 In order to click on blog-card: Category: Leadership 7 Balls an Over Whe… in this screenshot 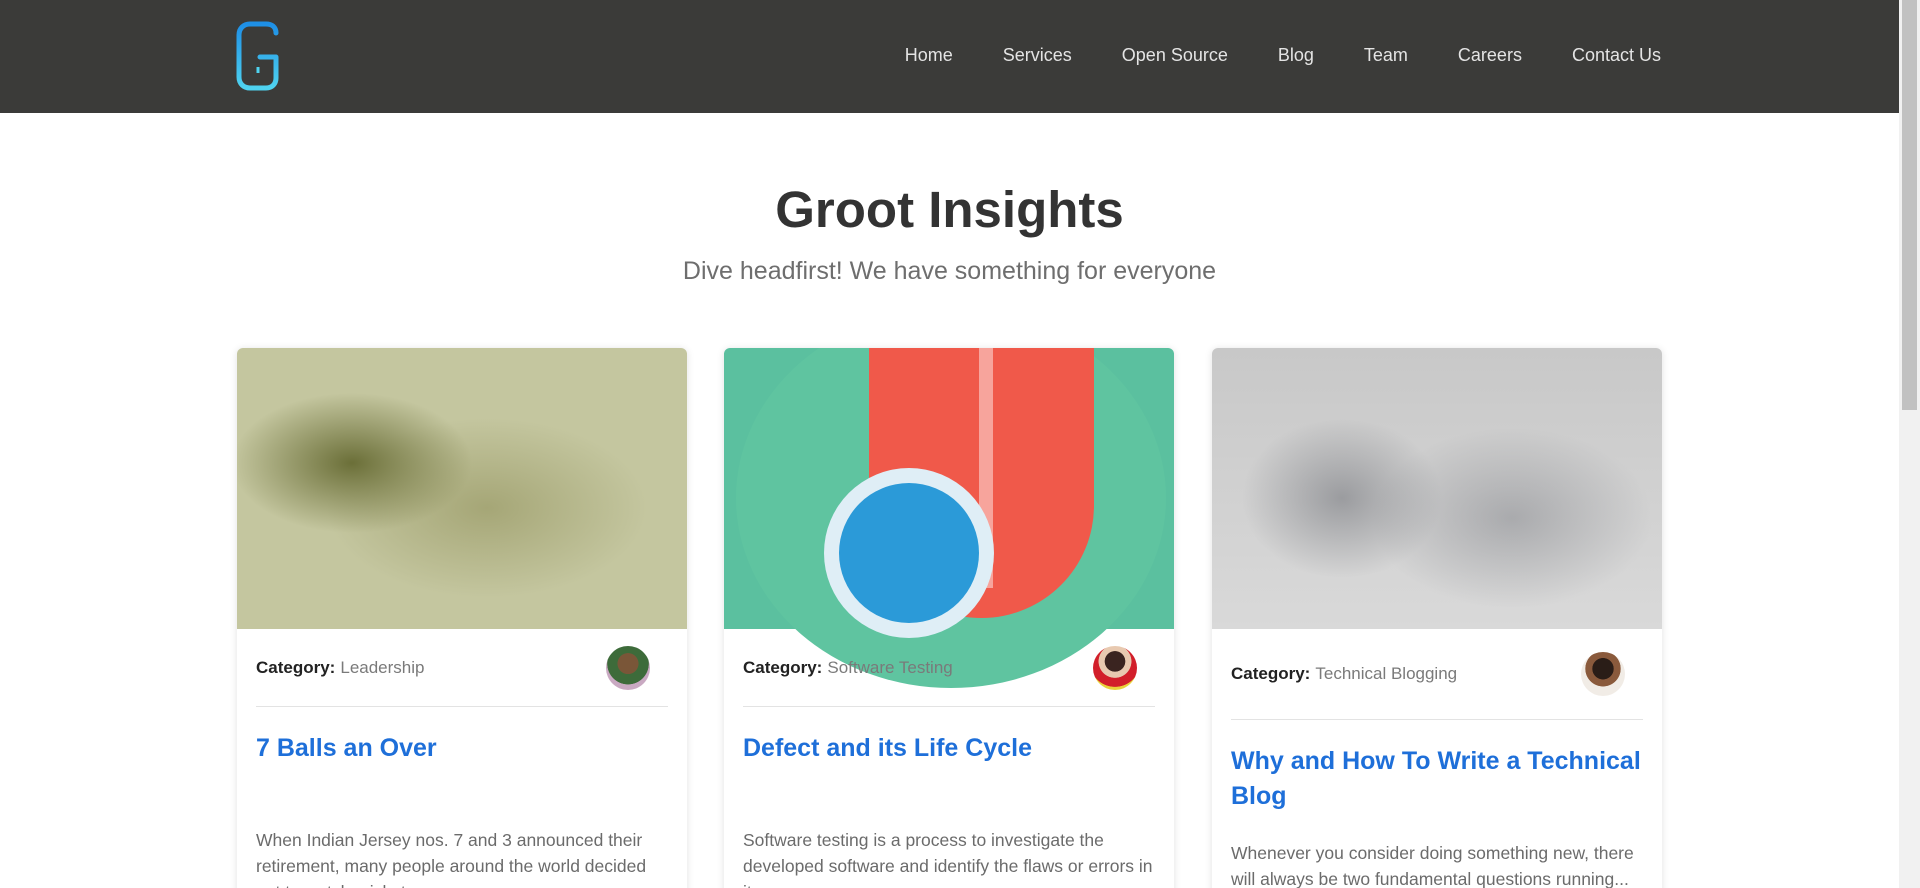, I will do `click(462, 618)`.